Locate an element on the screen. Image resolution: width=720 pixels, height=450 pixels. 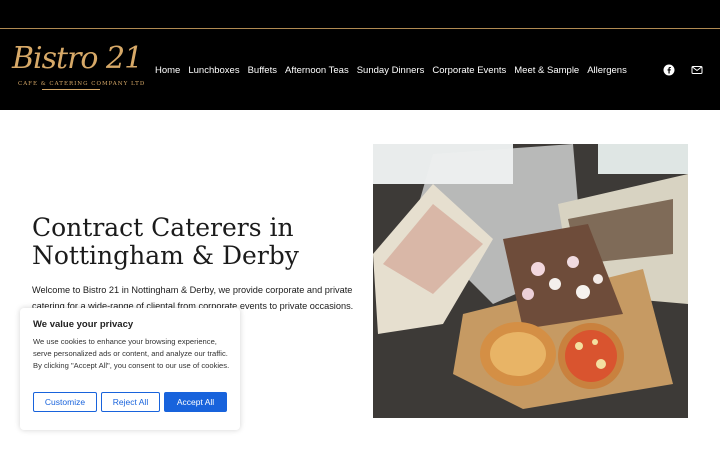
facebook-icon is located at coordinates (669, 70).